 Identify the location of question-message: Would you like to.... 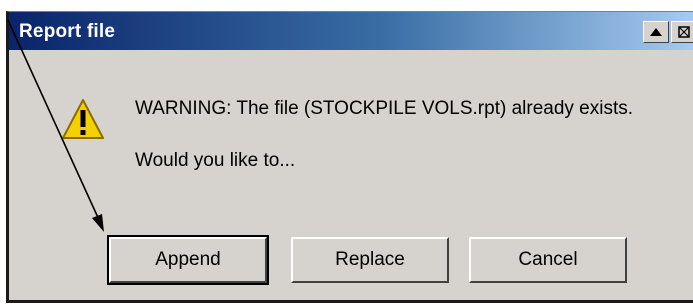
(215, 160).